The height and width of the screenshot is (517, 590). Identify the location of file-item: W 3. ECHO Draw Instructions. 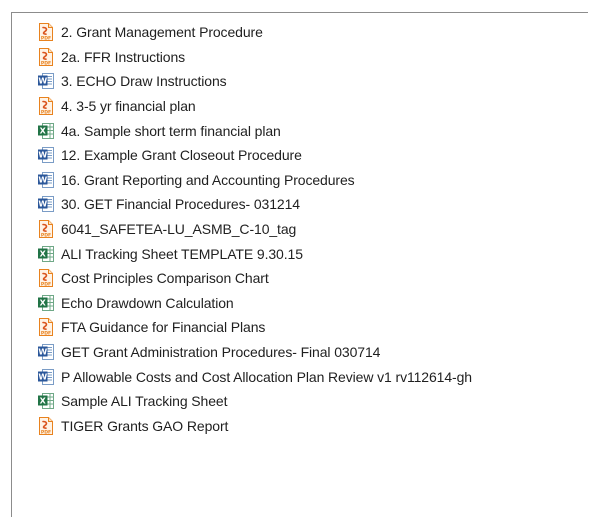
(254, 81).